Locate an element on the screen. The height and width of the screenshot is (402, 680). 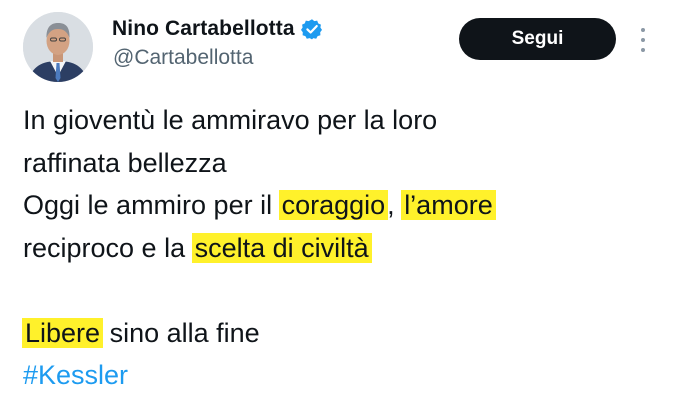
tweet-text-segment: In gioventù le ammiravo per la loro is located at coordinates (230, 120).